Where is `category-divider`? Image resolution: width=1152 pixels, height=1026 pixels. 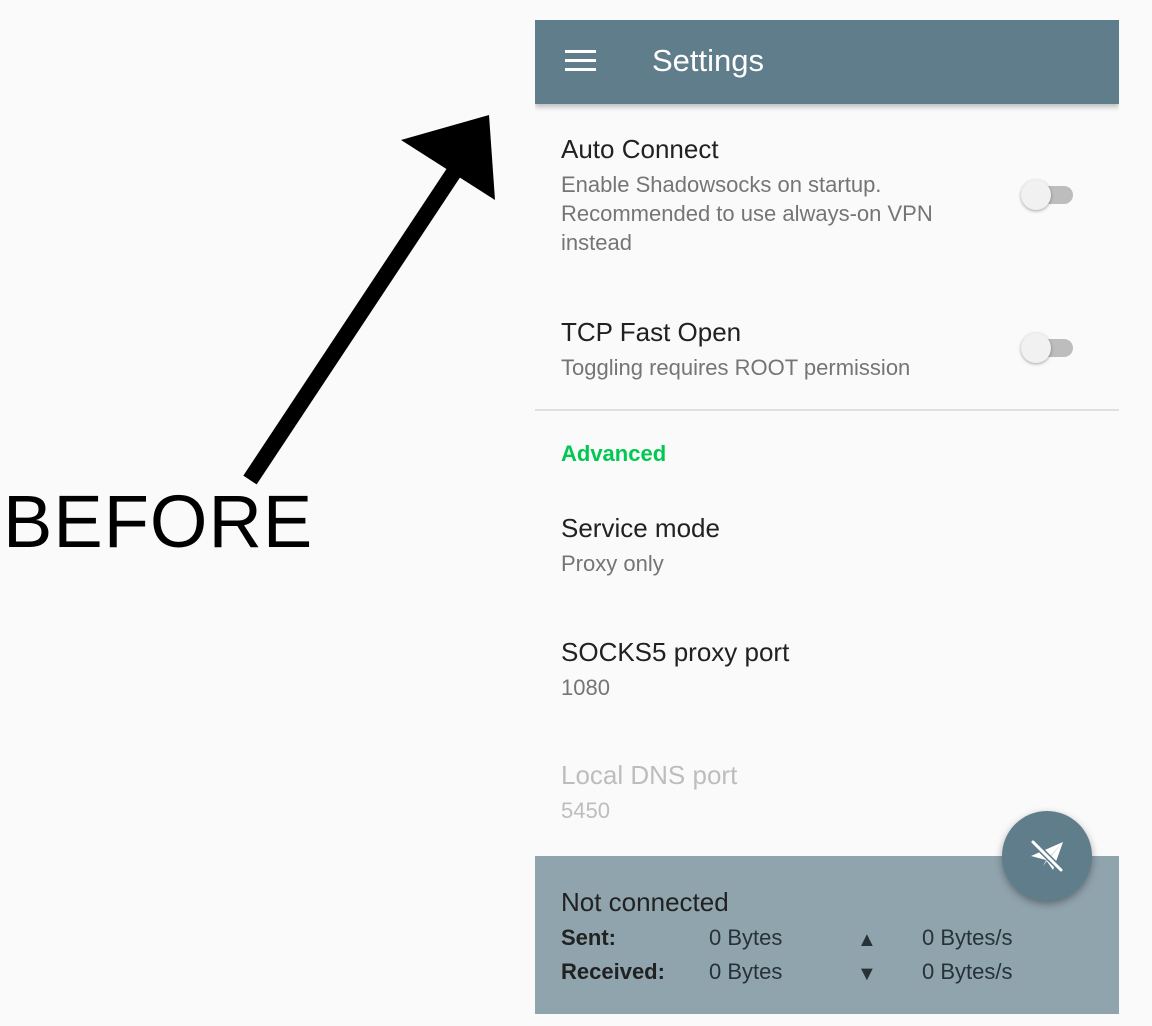
category-divider is located at coordinates (827, 410).